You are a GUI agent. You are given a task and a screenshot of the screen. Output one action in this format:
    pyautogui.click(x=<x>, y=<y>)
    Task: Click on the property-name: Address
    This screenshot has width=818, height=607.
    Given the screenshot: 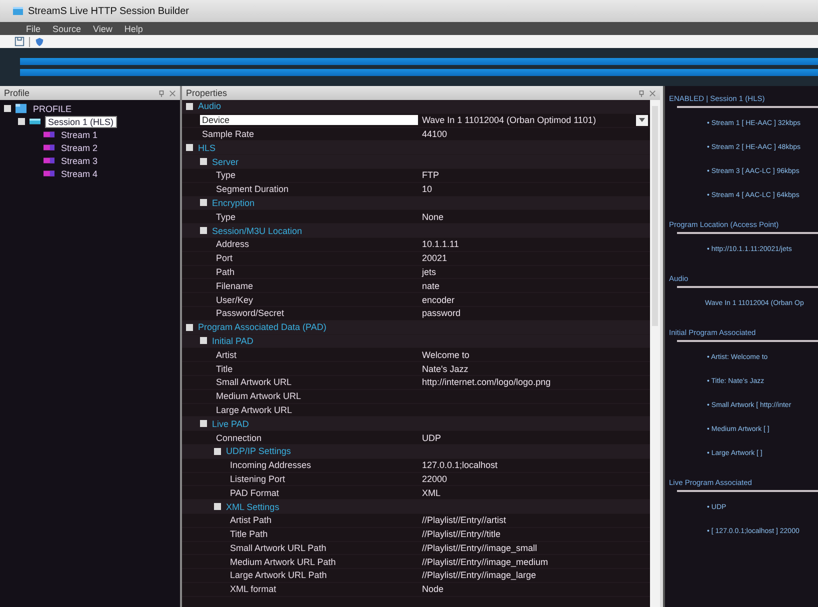 What is the action you would take?
    pyautogui.click(x=316, y=244)
    